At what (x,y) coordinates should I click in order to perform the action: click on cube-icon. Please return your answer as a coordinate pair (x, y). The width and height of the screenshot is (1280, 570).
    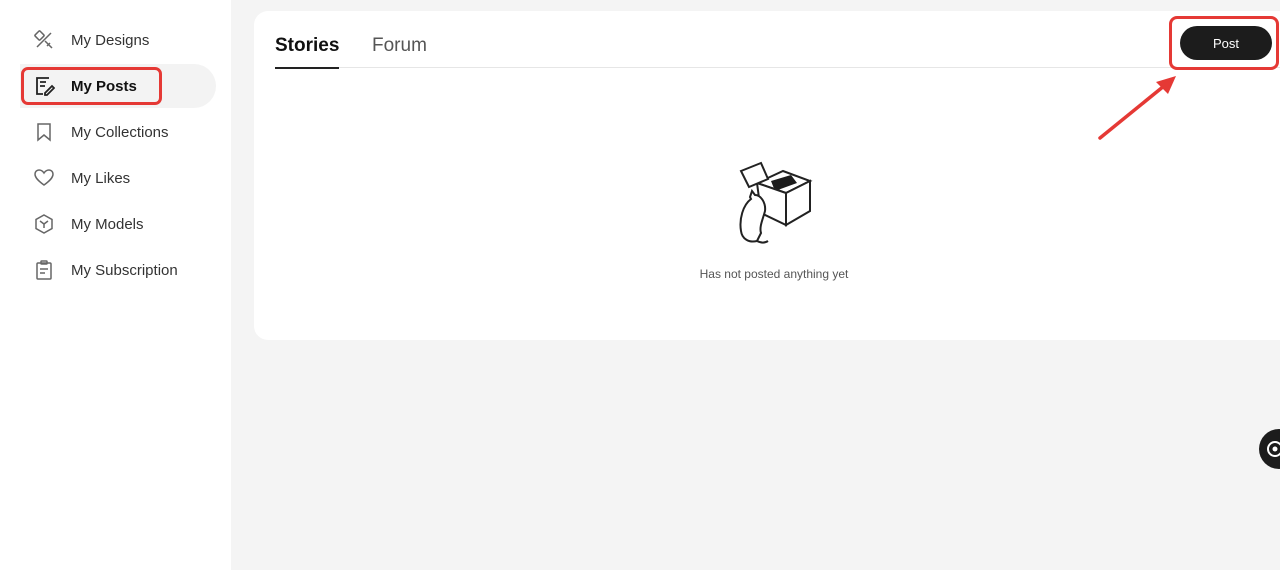
    Looking at the image, I should click on (44, 224).